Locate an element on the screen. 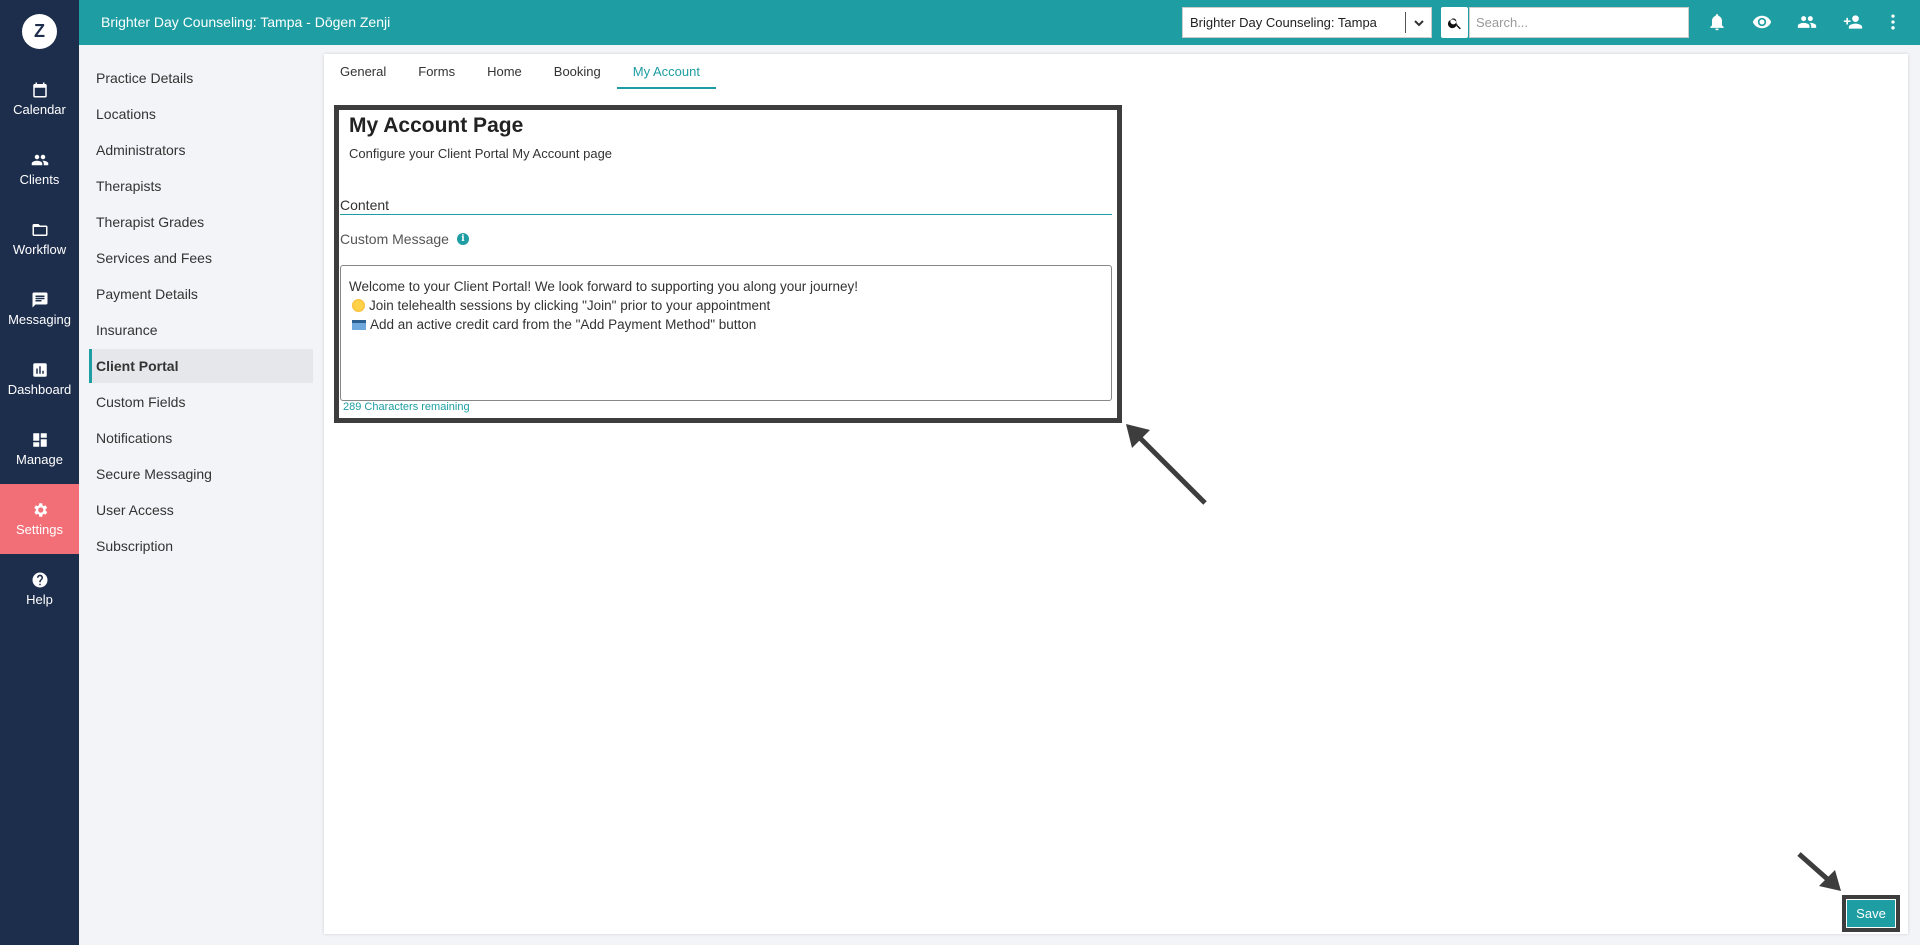  rail-label: Workflow is located at coordinates (39, 249).